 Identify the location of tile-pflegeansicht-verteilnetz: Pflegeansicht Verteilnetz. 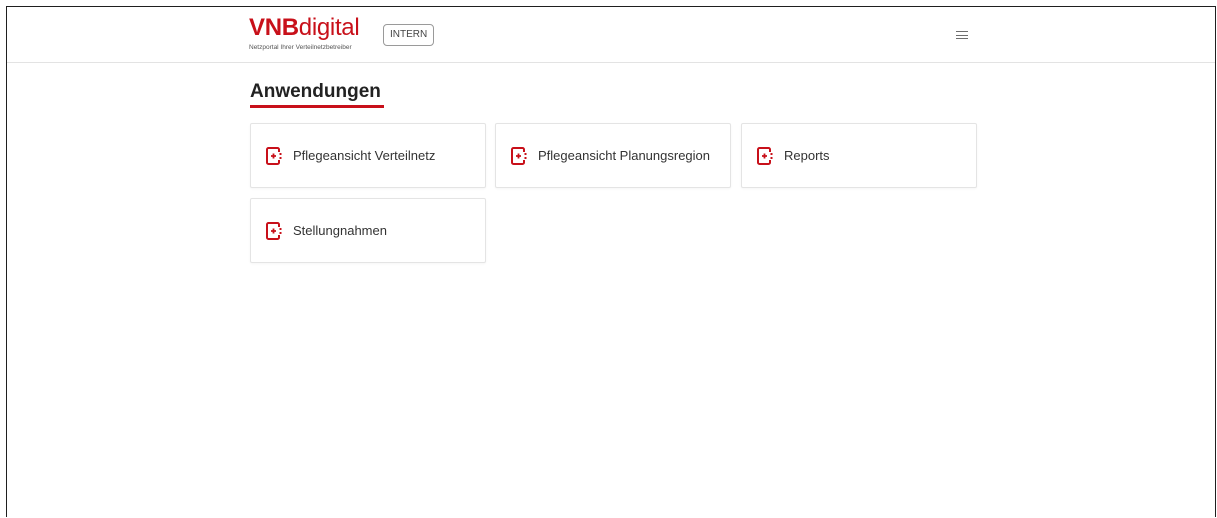
(368, 155).